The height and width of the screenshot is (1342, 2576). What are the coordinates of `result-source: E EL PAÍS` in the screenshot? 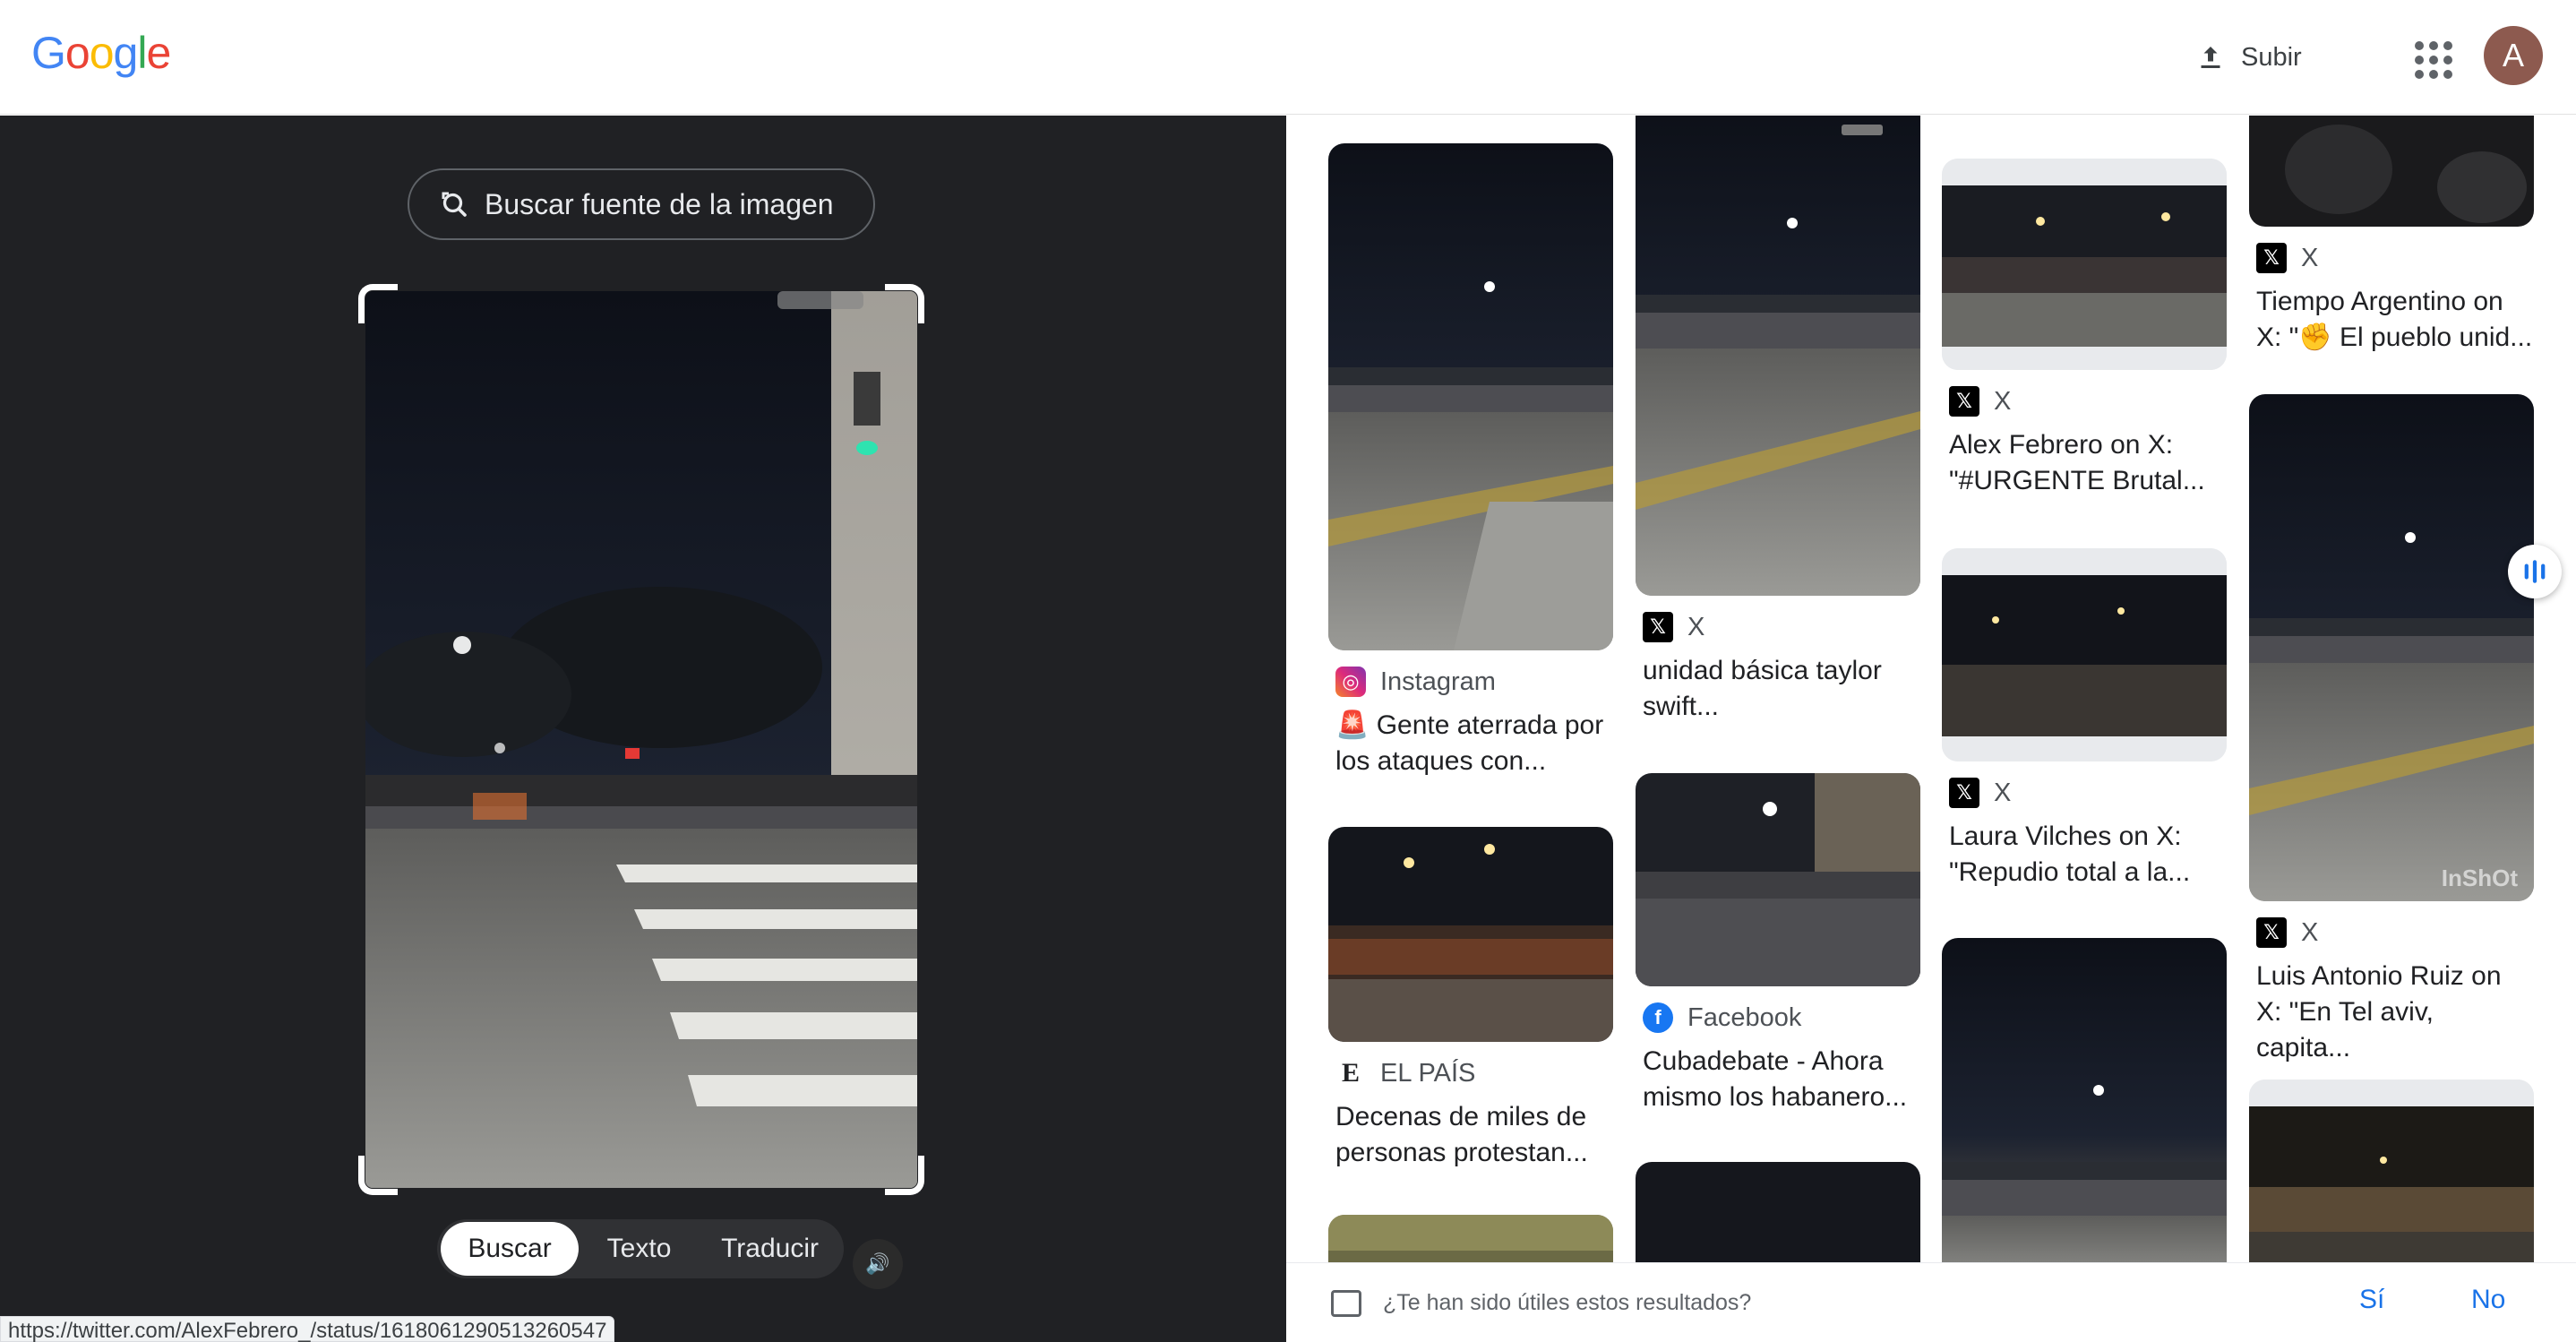 It's located at (1470, 1073).